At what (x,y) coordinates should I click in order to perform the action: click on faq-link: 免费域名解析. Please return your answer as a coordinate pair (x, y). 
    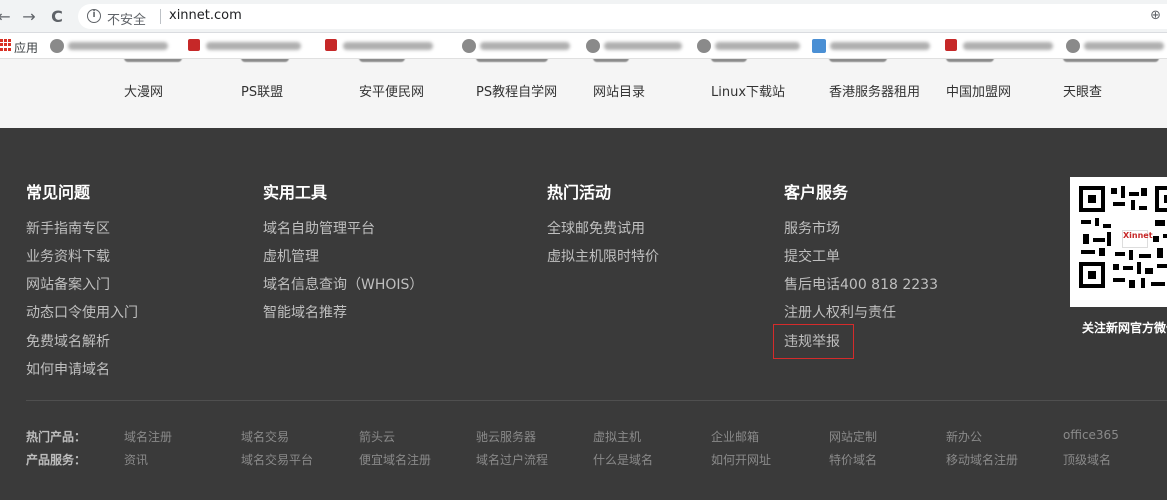
    Looking at the image, I should click on (68, 341).